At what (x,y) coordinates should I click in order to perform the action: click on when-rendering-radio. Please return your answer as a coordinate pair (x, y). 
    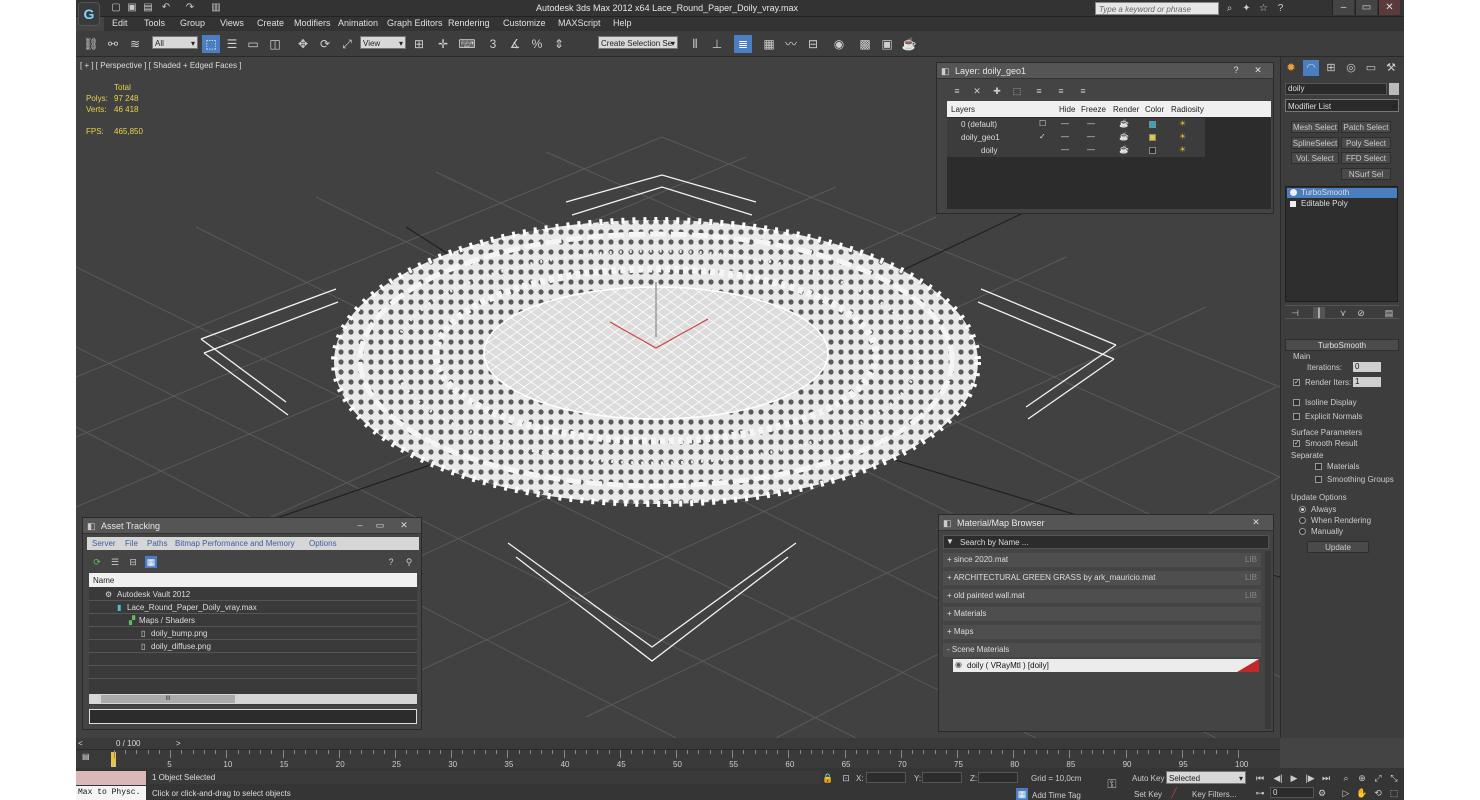
    Looking at the image, I should click on (1302, 520).